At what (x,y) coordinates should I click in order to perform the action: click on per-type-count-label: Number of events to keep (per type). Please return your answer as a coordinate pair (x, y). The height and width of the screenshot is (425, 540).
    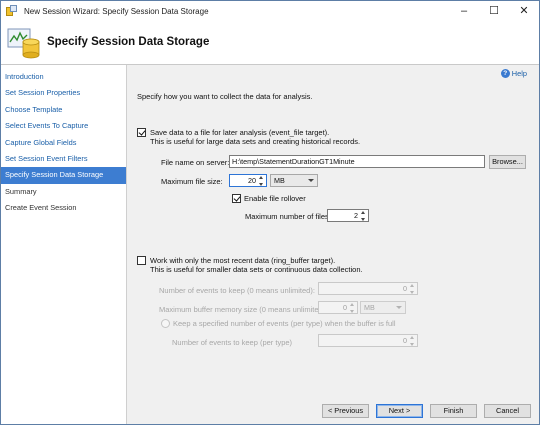
    Looking at the image, I should click on (232, 342).